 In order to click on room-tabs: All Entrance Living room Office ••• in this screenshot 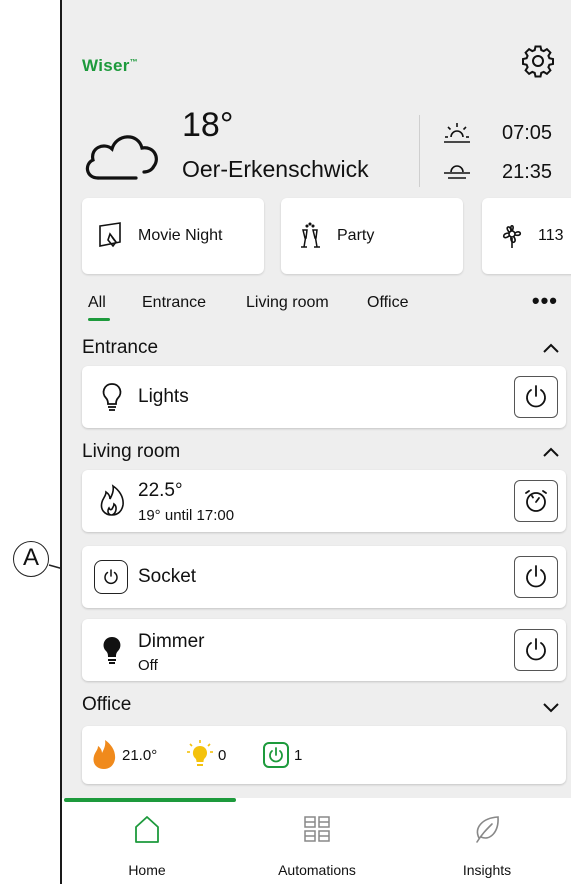, I will do `click(324, 306)`.